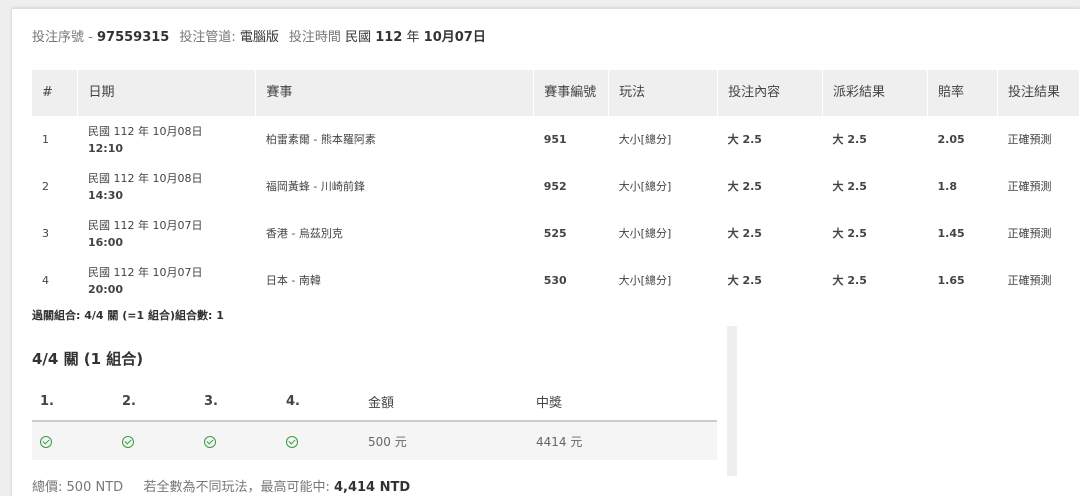 The image size is (1080, 496). I want to click on row-date: 民國 112 年 10月08日 14:30, so click(167, 186).